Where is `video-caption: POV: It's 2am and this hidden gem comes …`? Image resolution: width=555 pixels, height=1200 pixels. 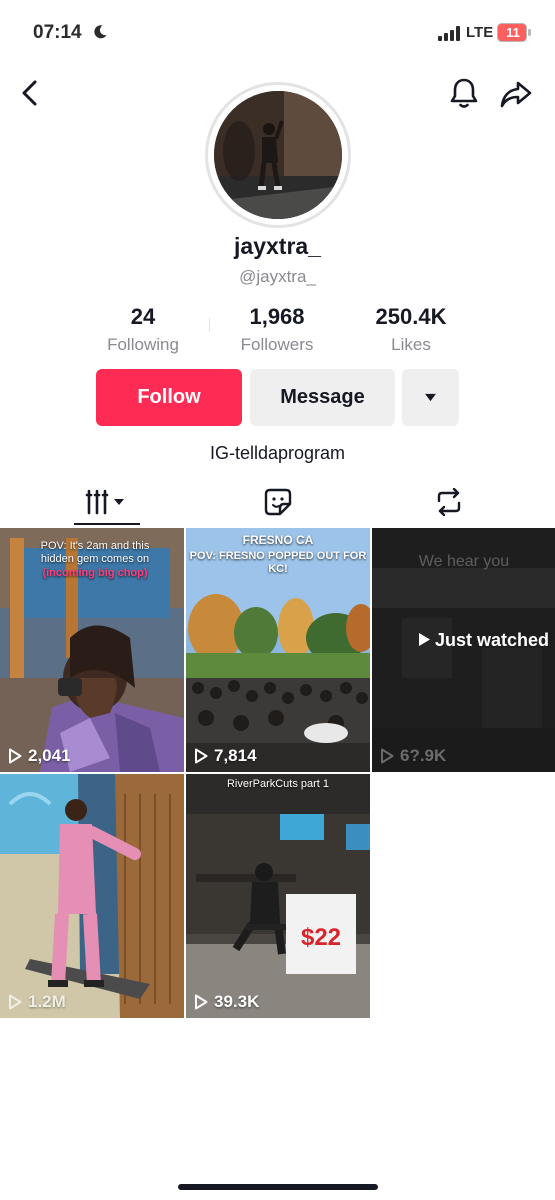
video-caption: POV: It's 2am and this hidden gem comes … is located at coordinates (95, 553).